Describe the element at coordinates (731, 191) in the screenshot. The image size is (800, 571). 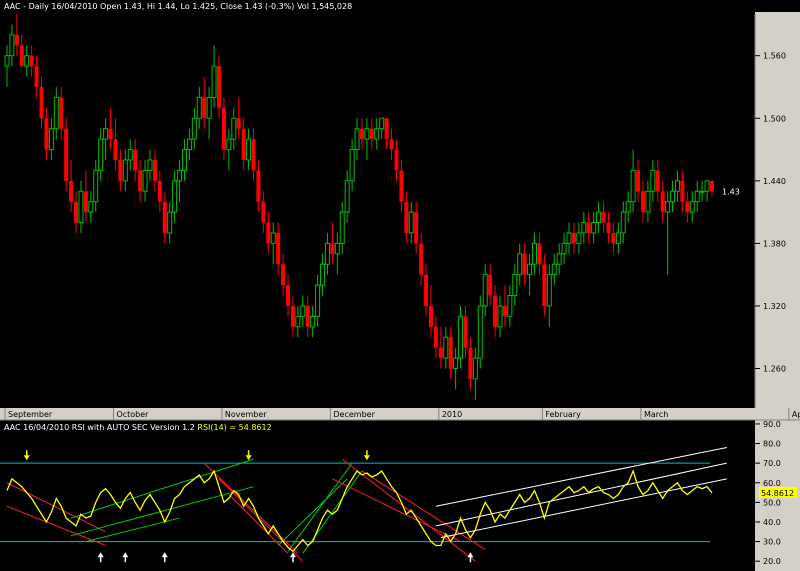
I see `price-last-label: 1.43` at that location.